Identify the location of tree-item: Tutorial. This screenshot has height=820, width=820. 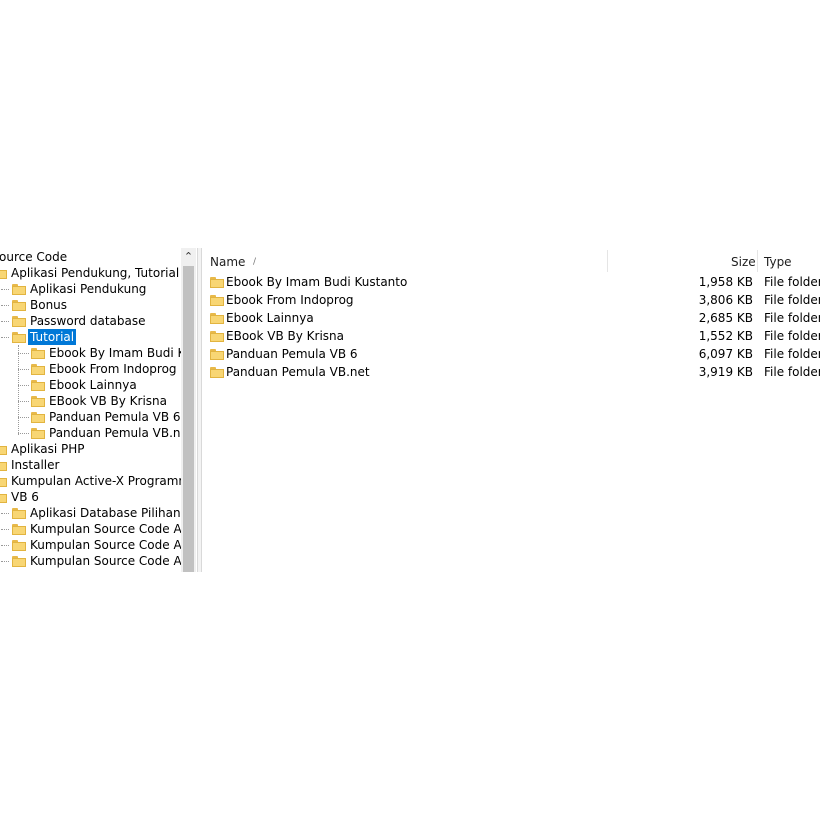
(90, 337).